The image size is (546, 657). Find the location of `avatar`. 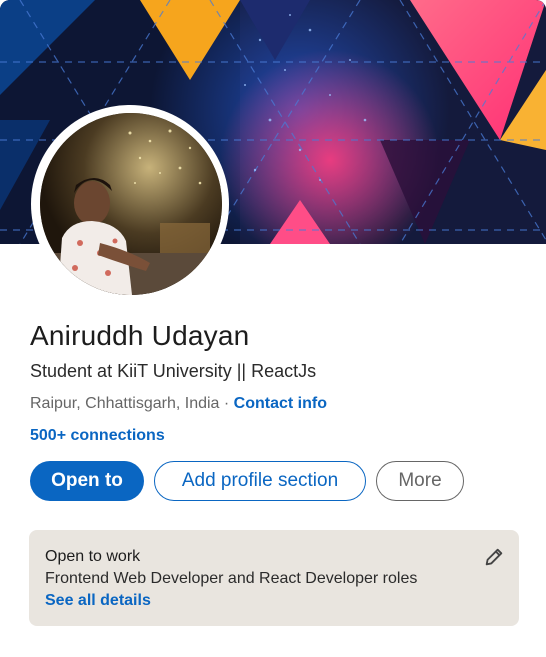

avatar is located at coordinates (131, 204).